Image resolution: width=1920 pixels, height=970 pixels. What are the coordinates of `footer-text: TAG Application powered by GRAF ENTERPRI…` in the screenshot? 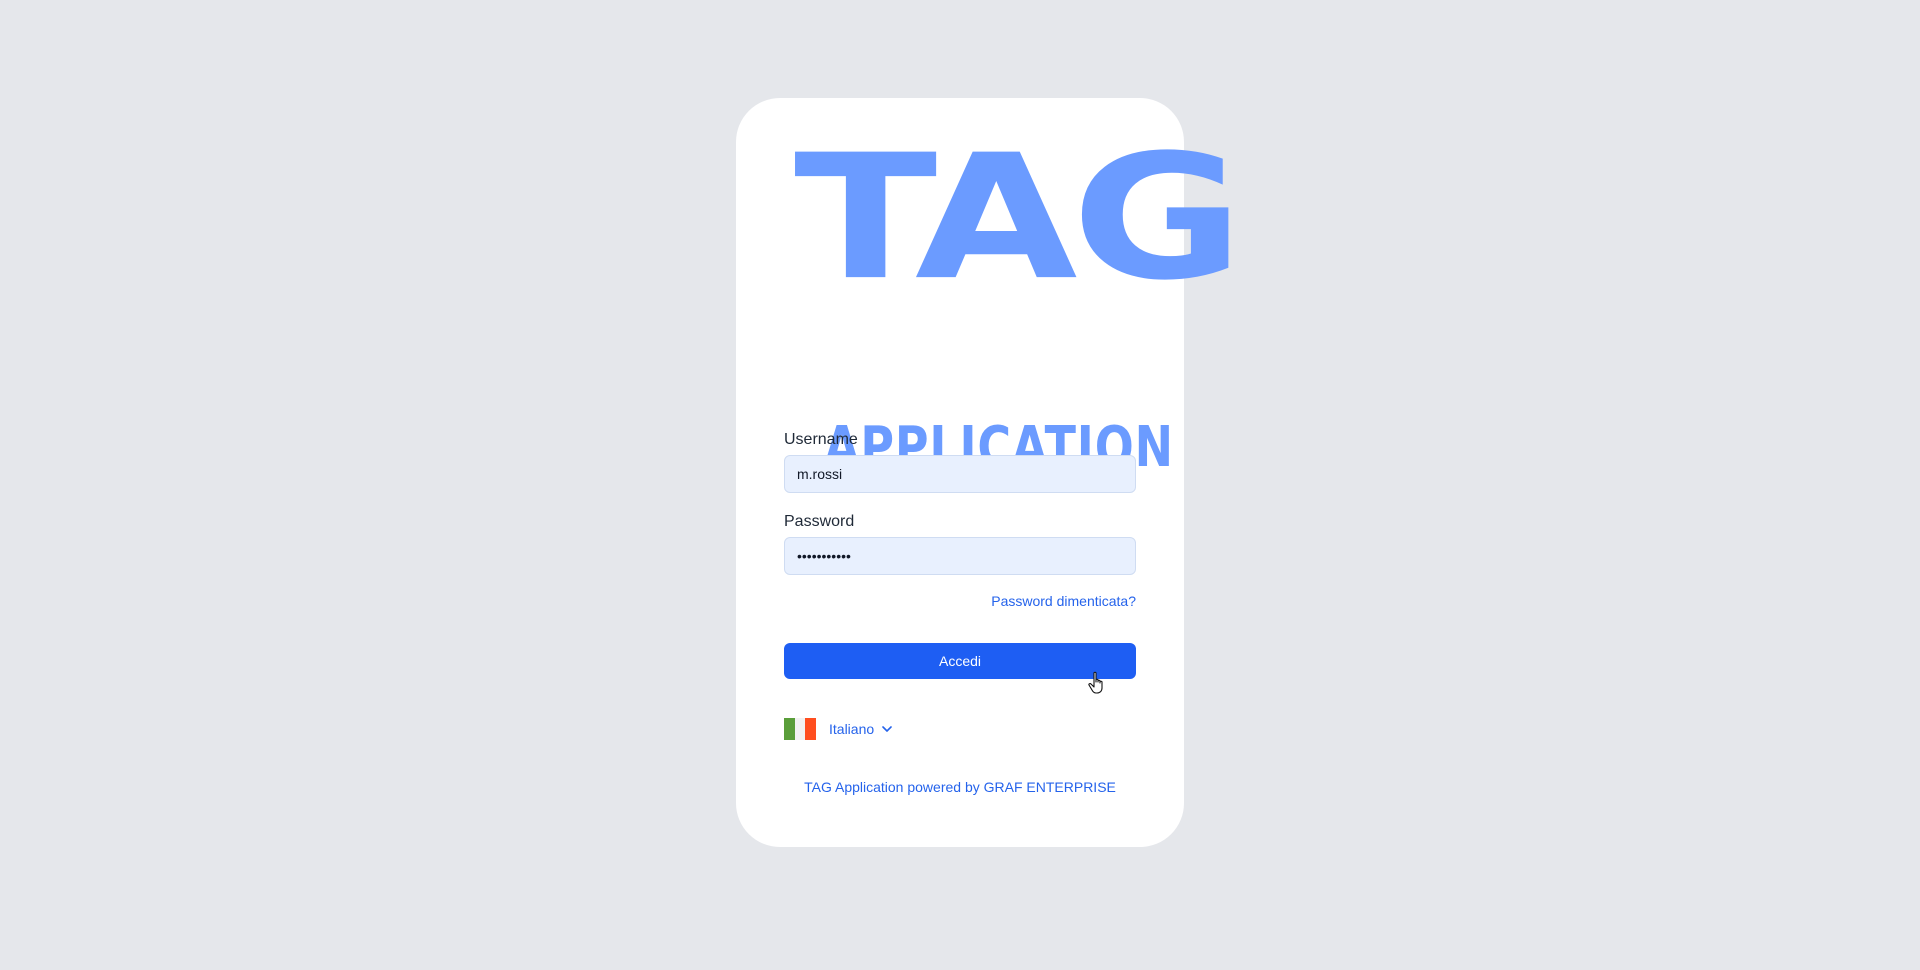 It's located at (960, 787).